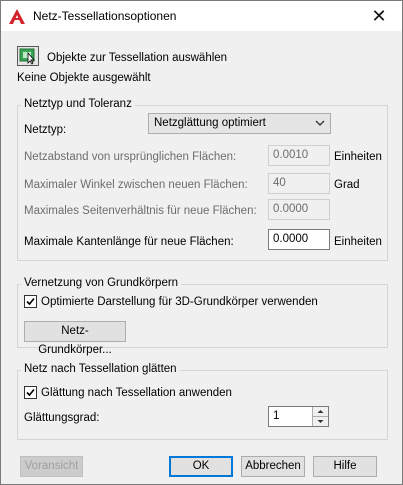 The height and width of the screenshot is (485, 403). I want to click on smoothing-group-title: Netz nach Tessellation glätten, so click(100, 369).